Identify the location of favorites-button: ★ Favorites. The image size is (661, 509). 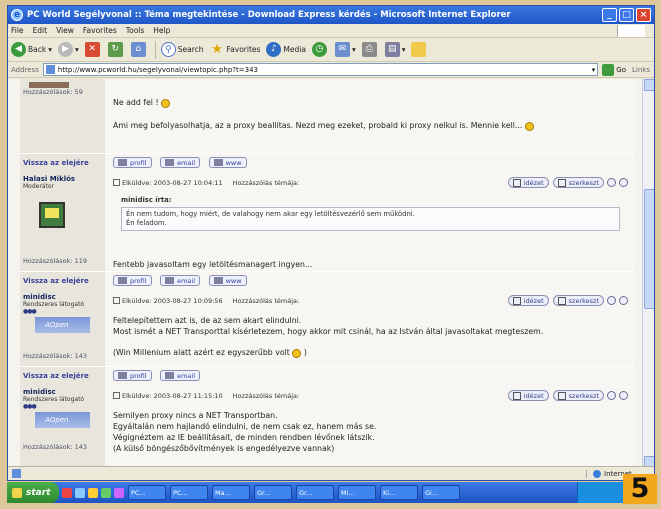
(235, 49).